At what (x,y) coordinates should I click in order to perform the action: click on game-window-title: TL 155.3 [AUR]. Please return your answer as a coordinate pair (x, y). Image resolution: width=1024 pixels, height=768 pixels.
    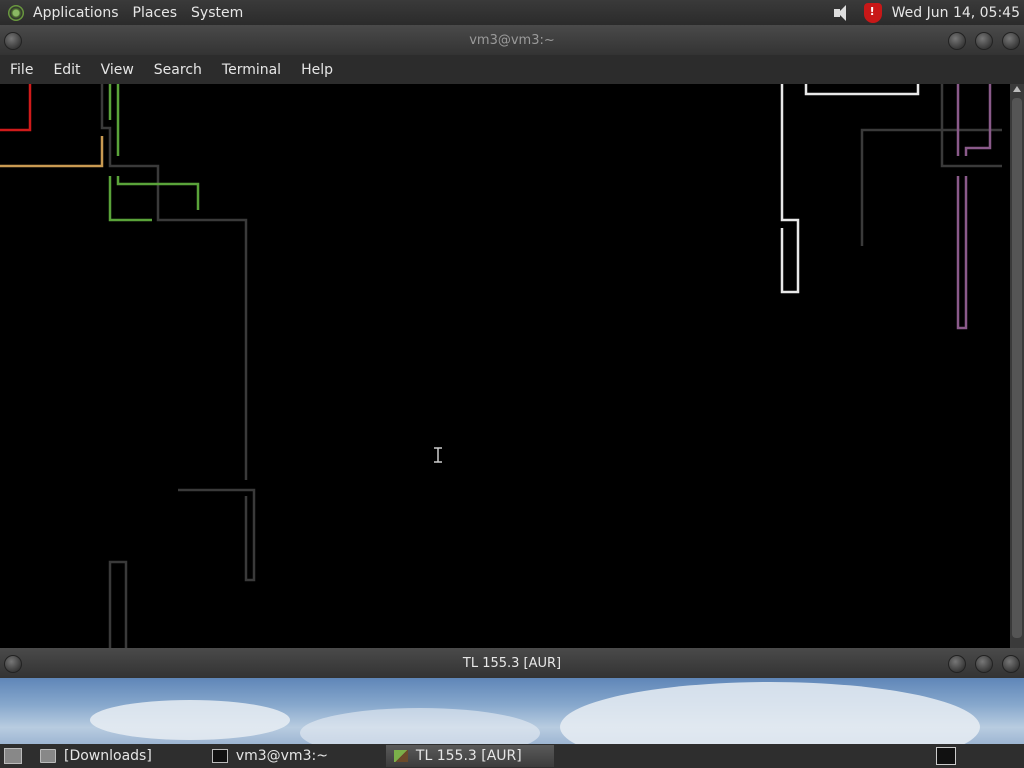
    Looking at the image, I should click on (512, 663).